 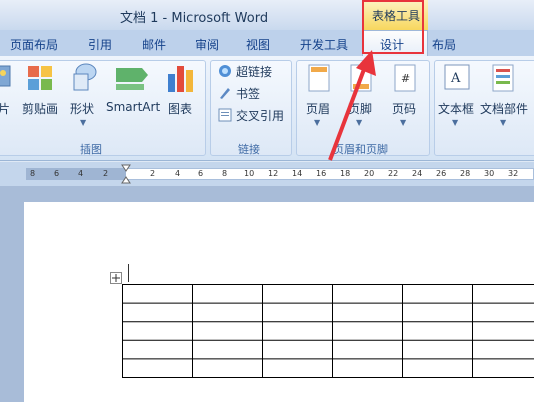 I want to click on shapes-icon, so click(x=85, y=78).